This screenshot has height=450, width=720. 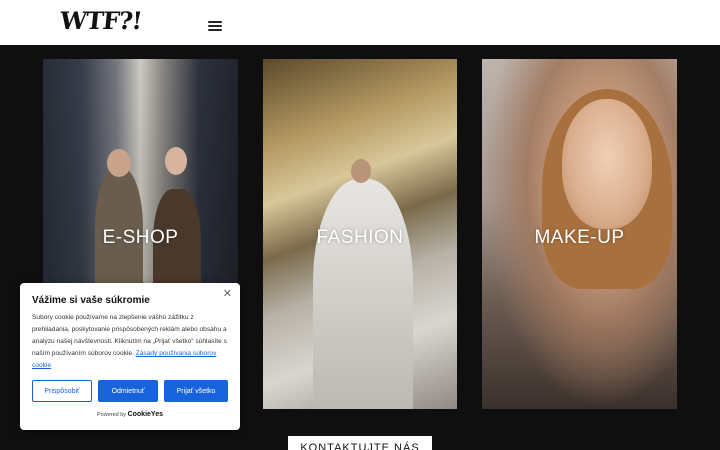 What do you see at coordinates (112, 415) in the screenshot?
I see `powered-by-text: Powered by` at bounding box center [112, 415].